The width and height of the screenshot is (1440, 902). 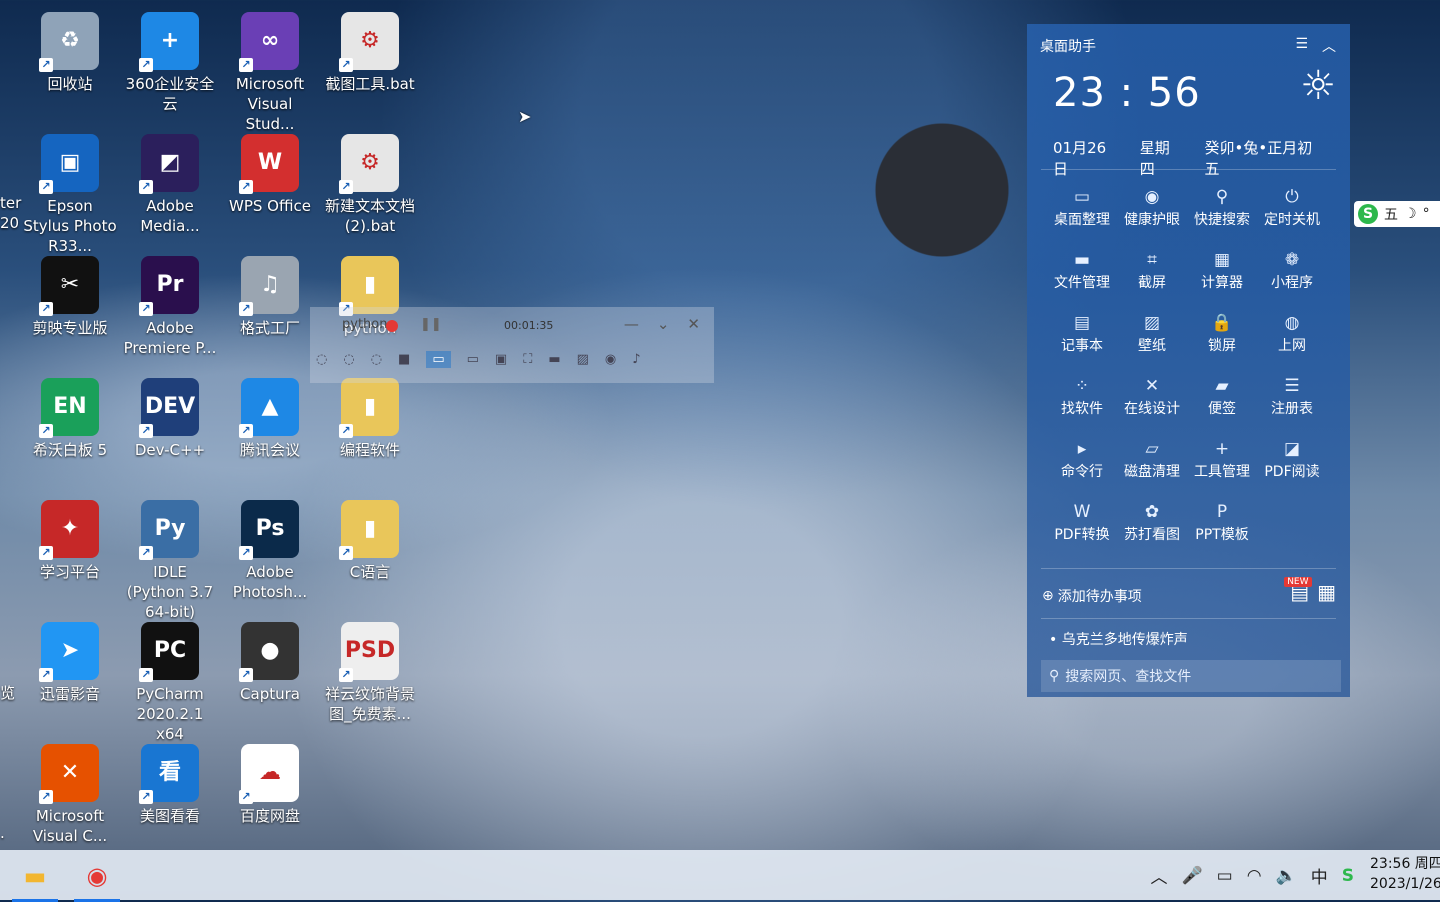 I want to click on helper-tool-button: ❁ 小程序, so click(x=1292, y=273).